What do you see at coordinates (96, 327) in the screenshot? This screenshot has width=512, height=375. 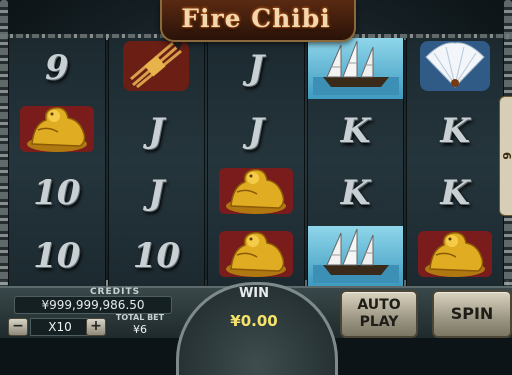 I see `increase-bet-button: +` at bounding box center [96, 327].